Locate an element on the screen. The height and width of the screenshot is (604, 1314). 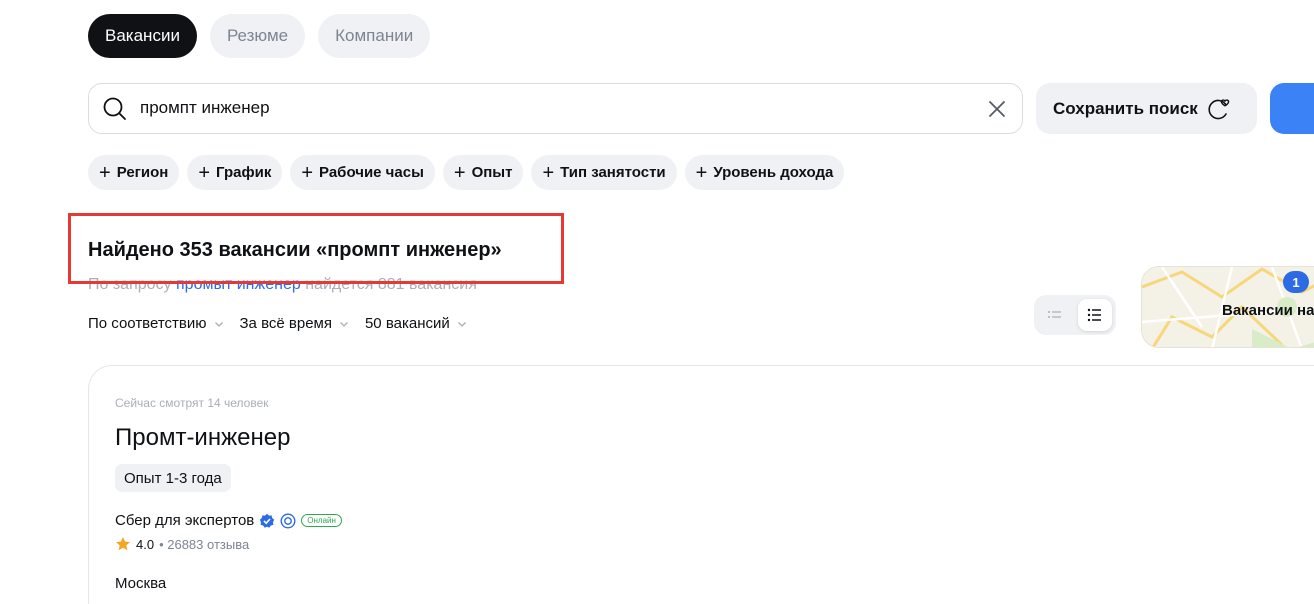
viewers-count: Сейчас смотрят 14 человек is located at coordinates (192, 403).